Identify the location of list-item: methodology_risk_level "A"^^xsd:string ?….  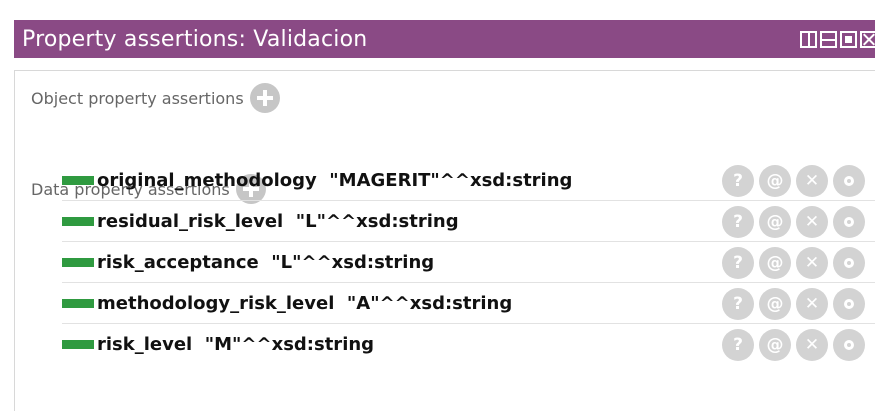
(468, 303).